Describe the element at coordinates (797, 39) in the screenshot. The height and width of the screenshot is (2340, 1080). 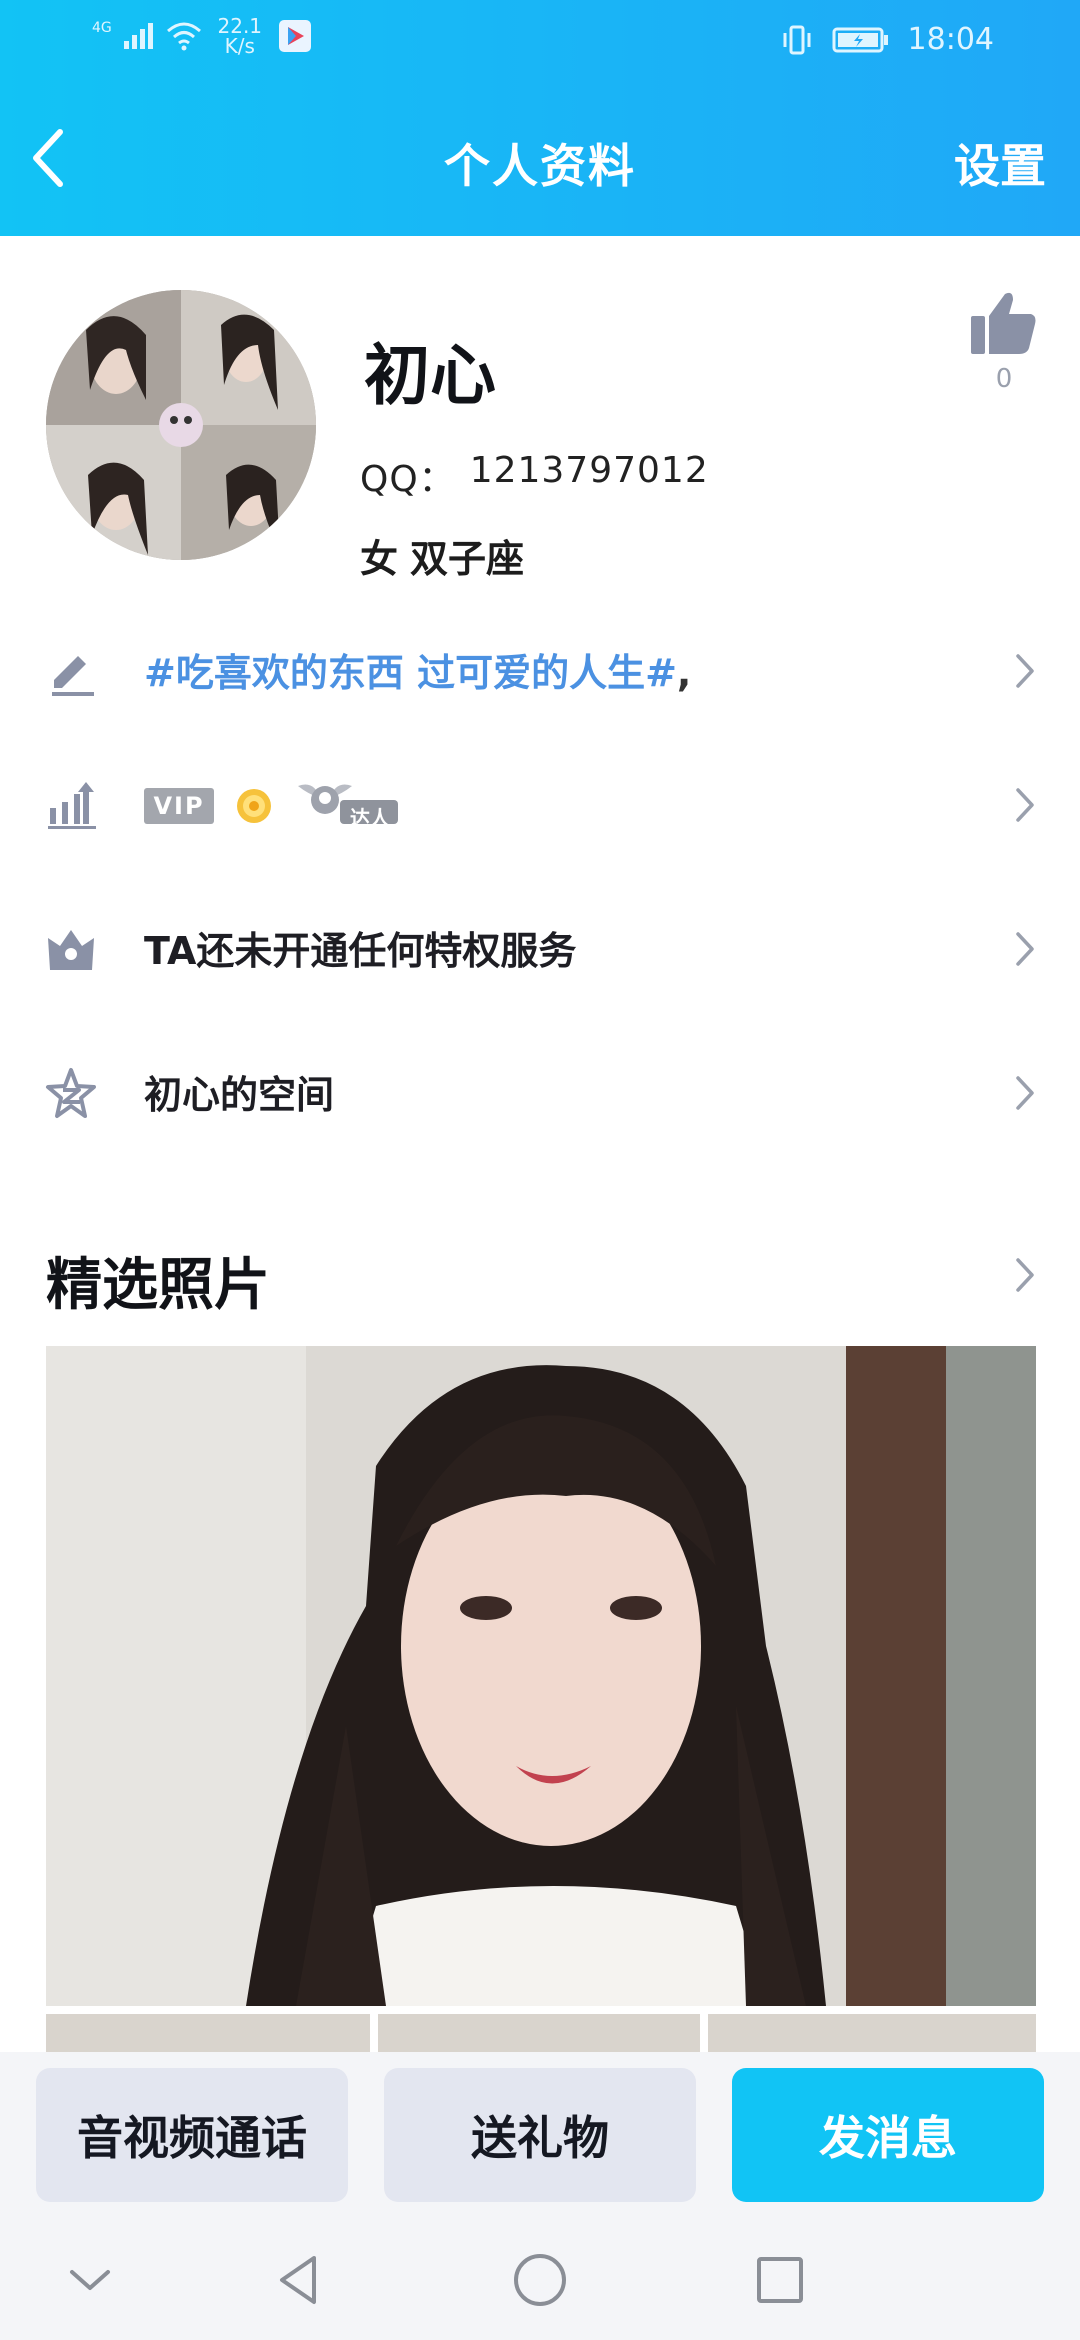
I see `vibrate-icon` at that location.